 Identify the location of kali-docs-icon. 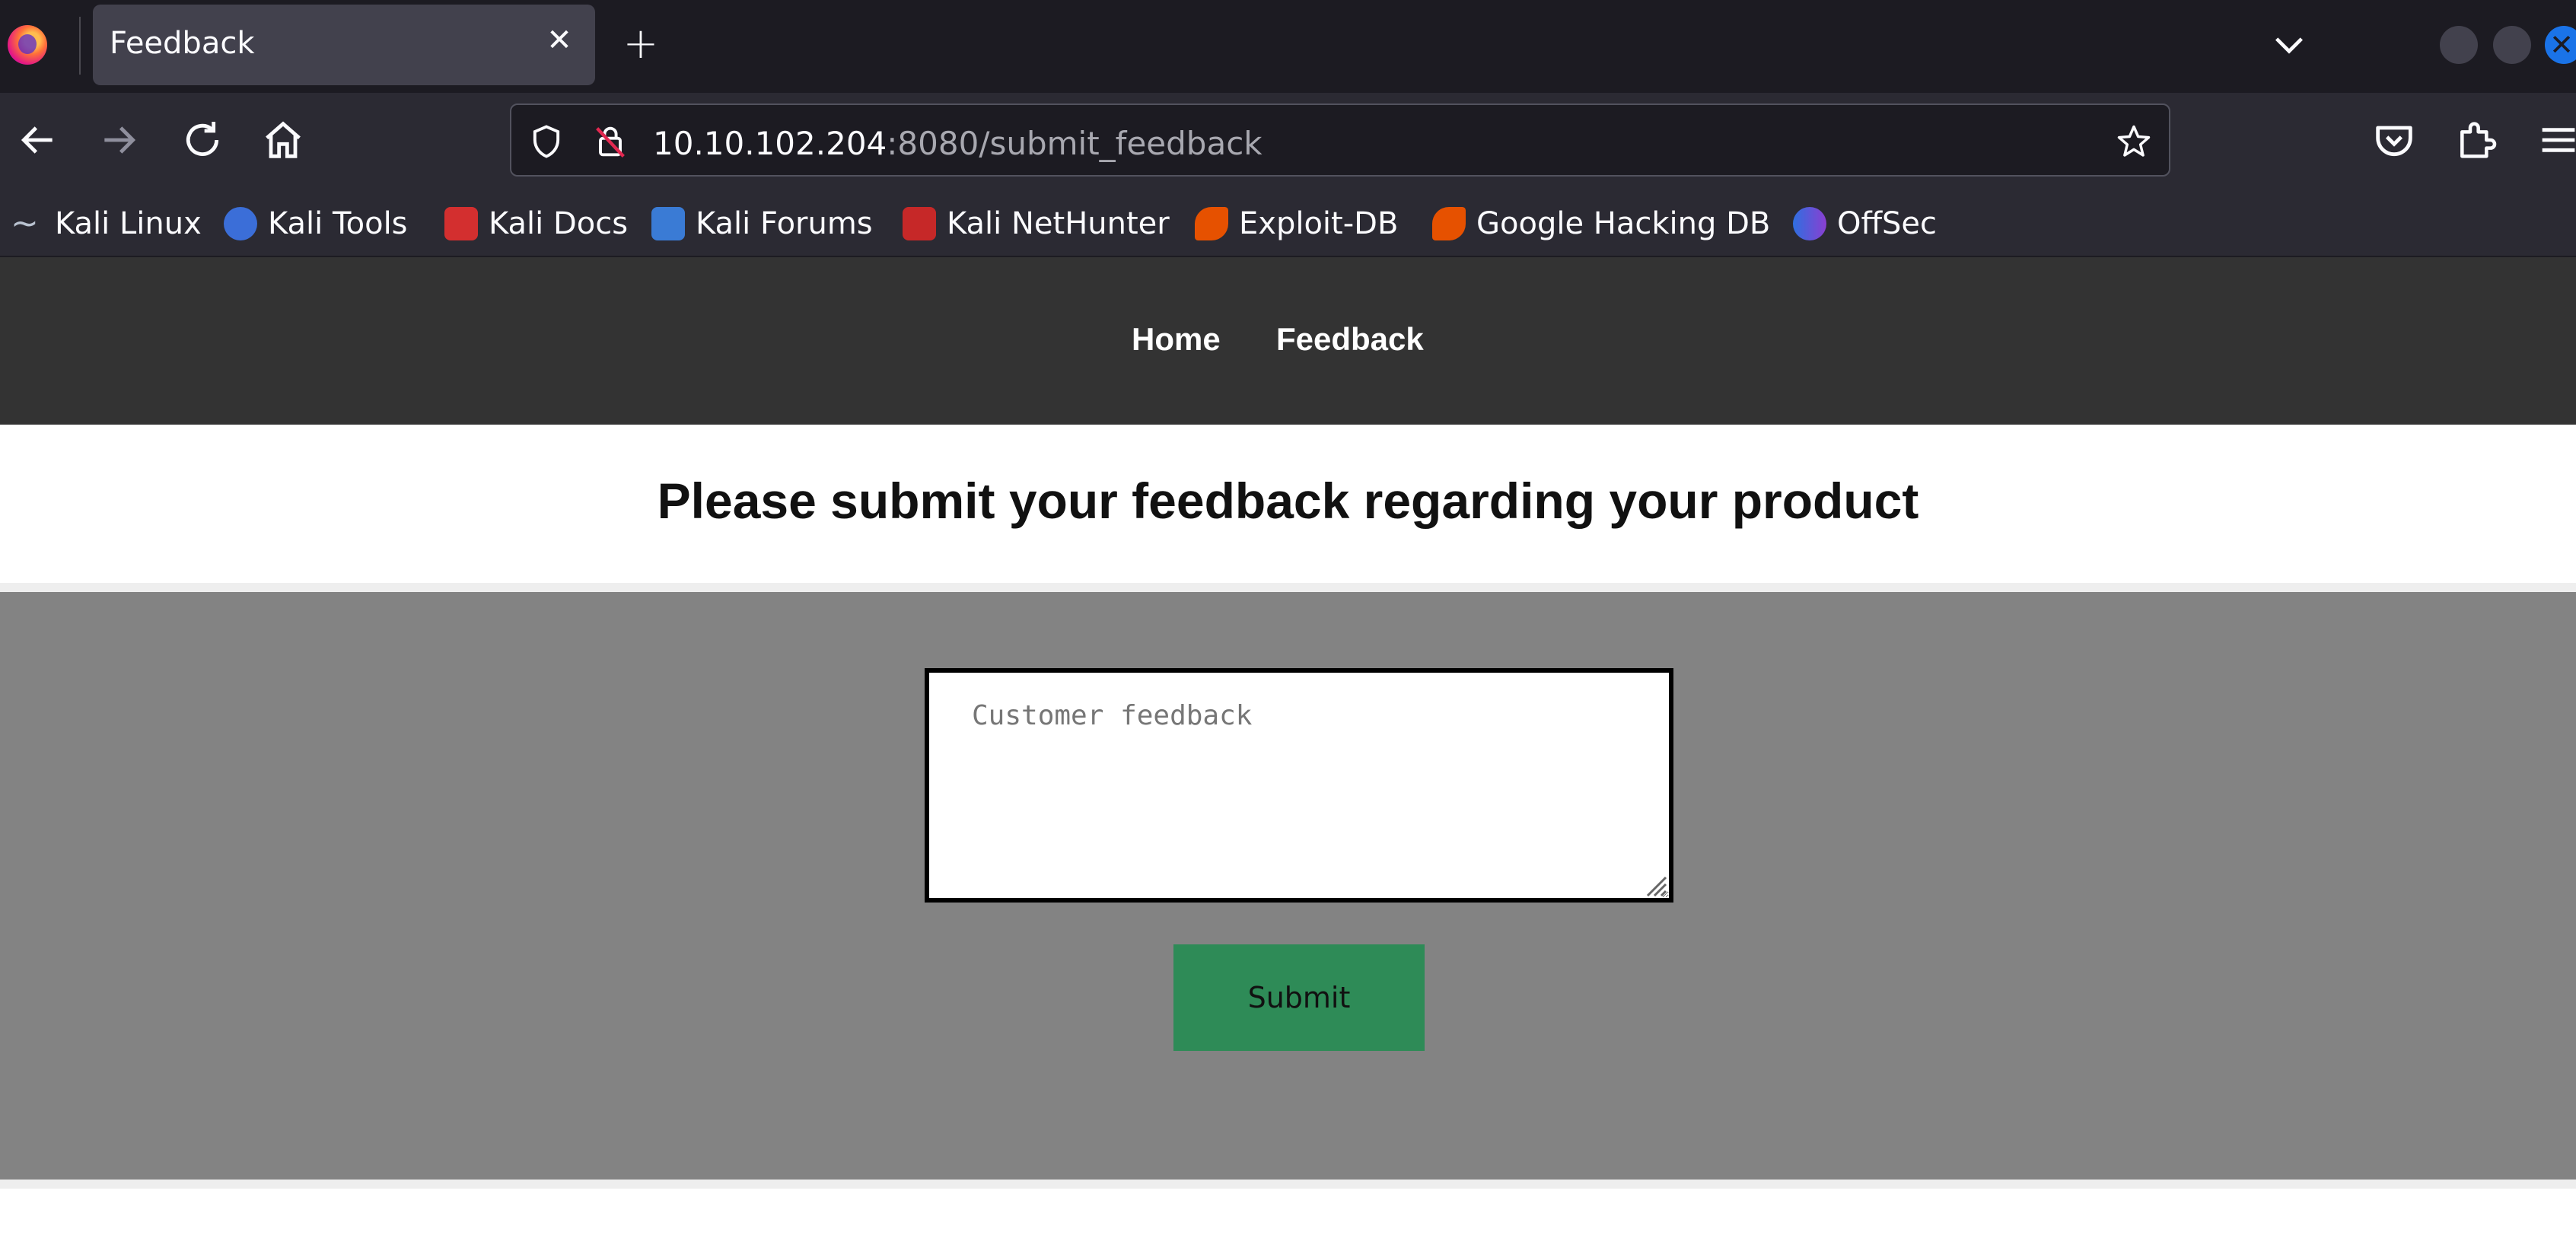
(461, 224).